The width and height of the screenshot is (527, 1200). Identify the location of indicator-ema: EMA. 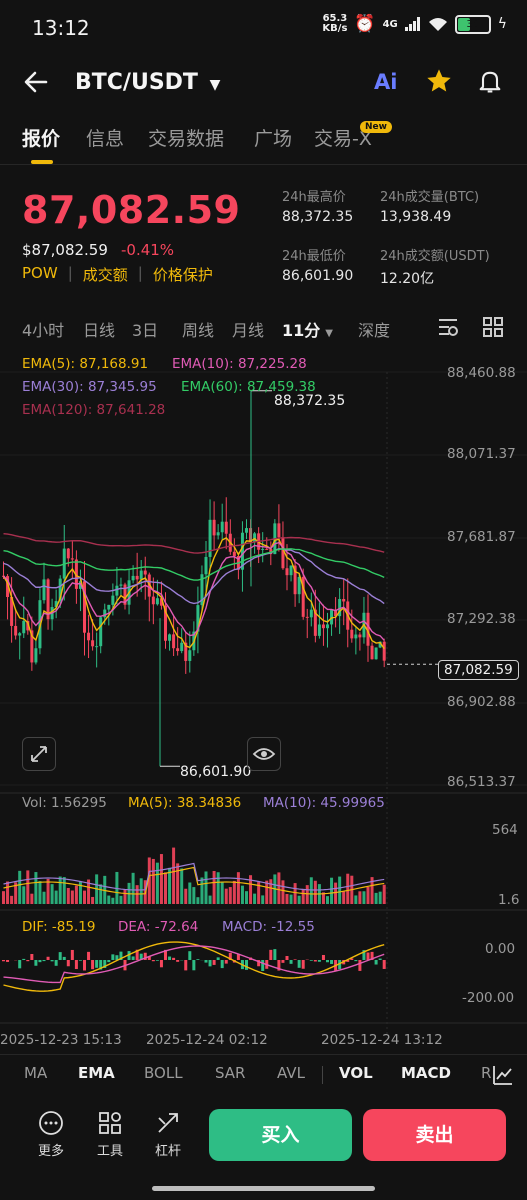
(96, 1073).